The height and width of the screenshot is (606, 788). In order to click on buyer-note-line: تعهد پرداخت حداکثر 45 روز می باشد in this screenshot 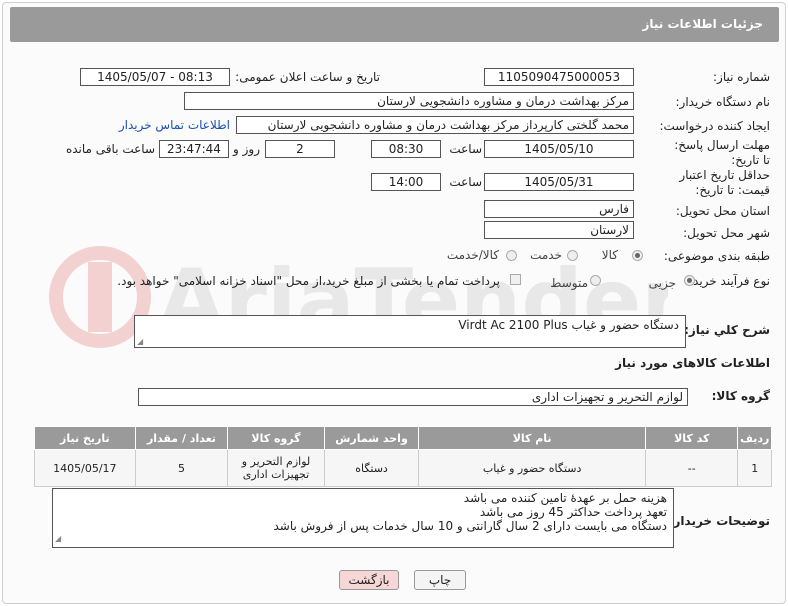, I will do `click(573, 512)`.